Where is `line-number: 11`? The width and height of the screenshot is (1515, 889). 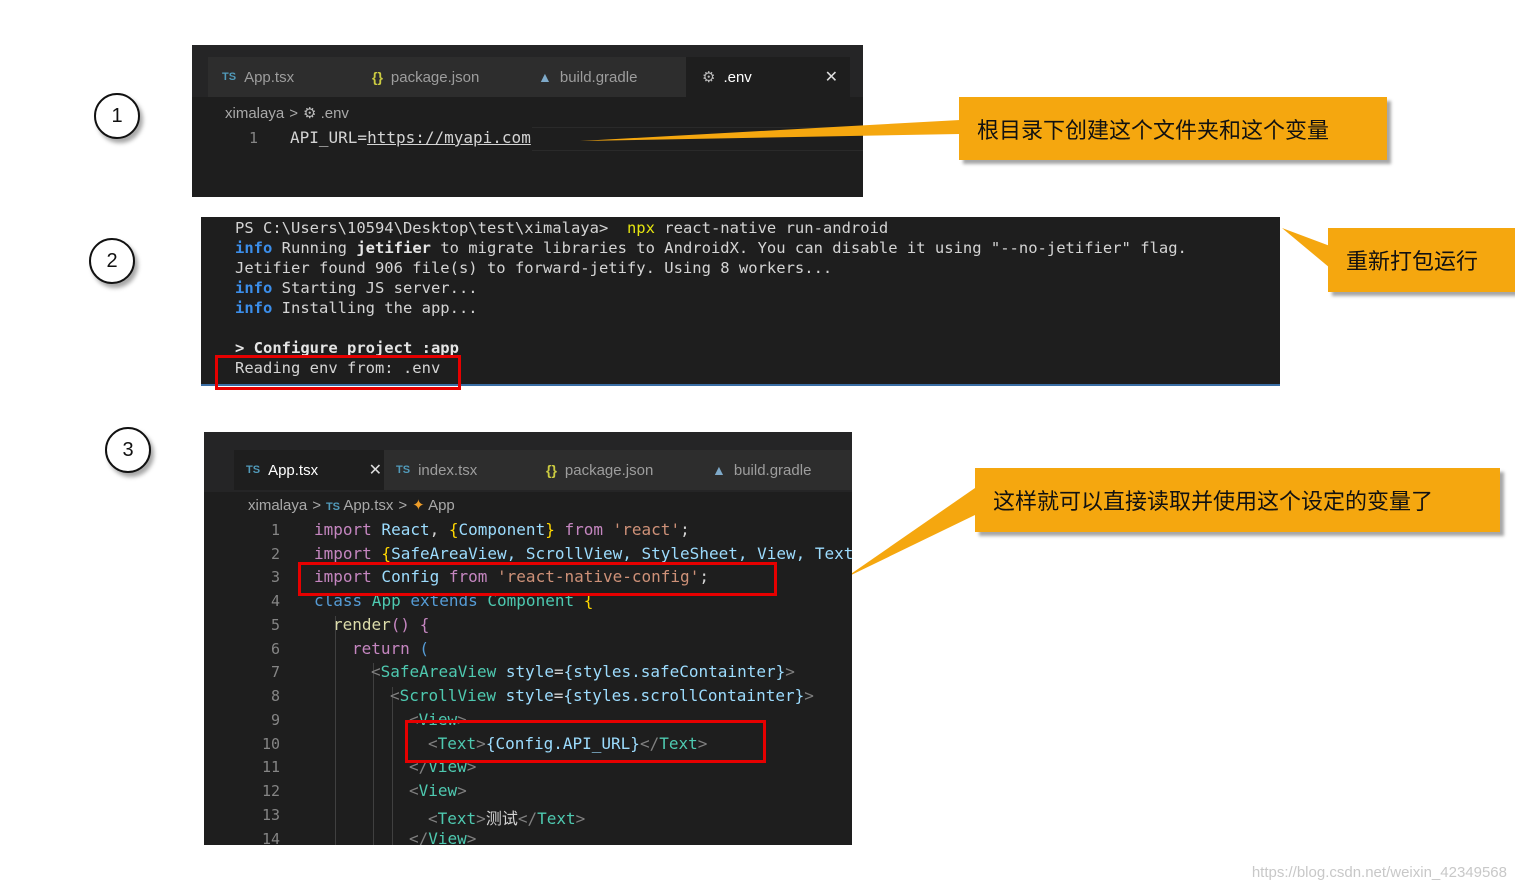 line-number: 11 is located at coordinates (270, 767).